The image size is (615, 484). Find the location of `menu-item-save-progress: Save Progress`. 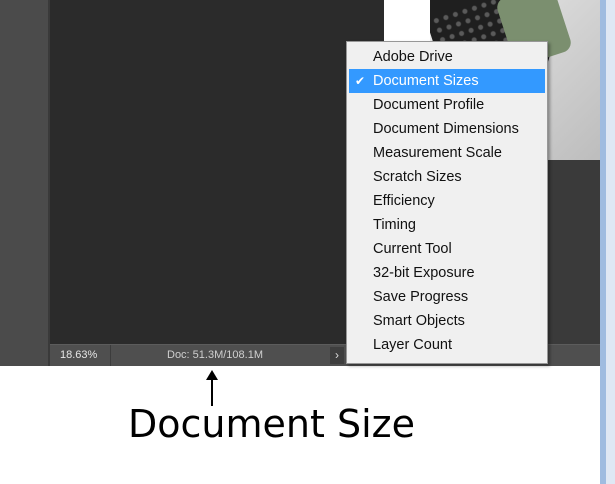

menu-item-save-progress: Save Progress is located at coordinates (447, 297).